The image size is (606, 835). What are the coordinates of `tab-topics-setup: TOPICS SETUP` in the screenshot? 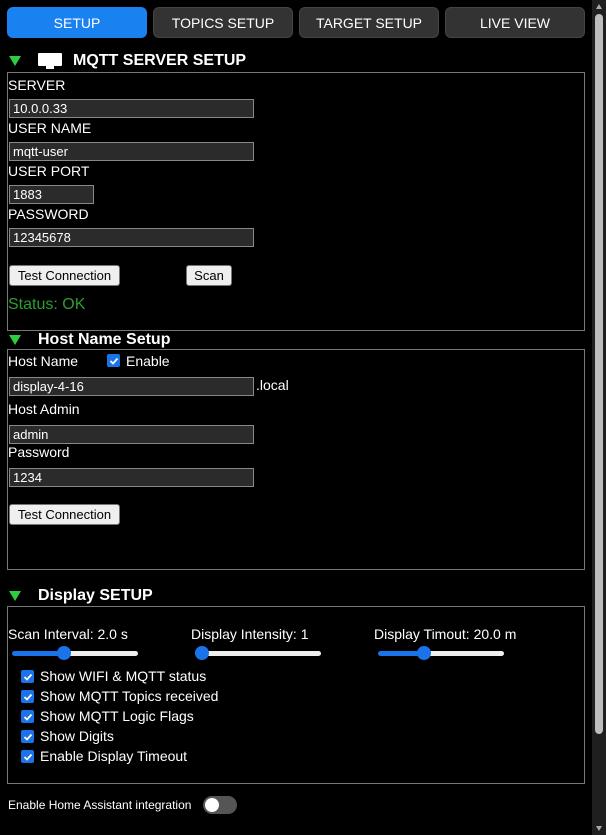 It's located at (223, 22).